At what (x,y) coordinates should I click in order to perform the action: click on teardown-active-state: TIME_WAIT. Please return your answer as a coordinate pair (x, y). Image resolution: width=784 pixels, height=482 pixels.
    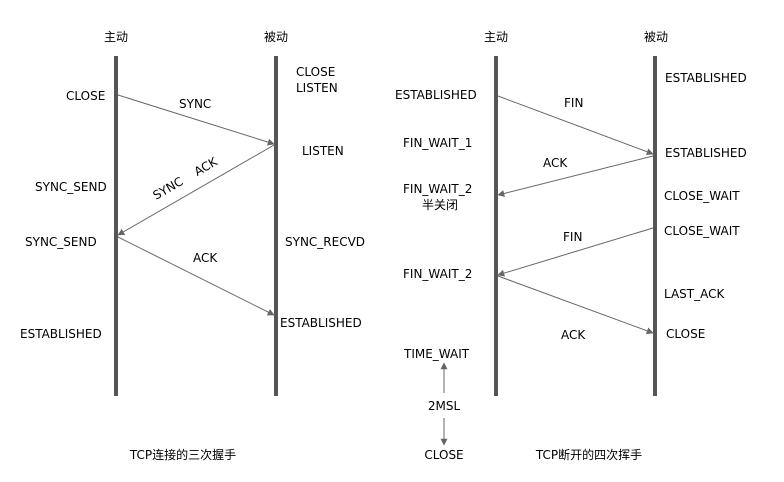
    Looking at the image, I should click on (436, 354).